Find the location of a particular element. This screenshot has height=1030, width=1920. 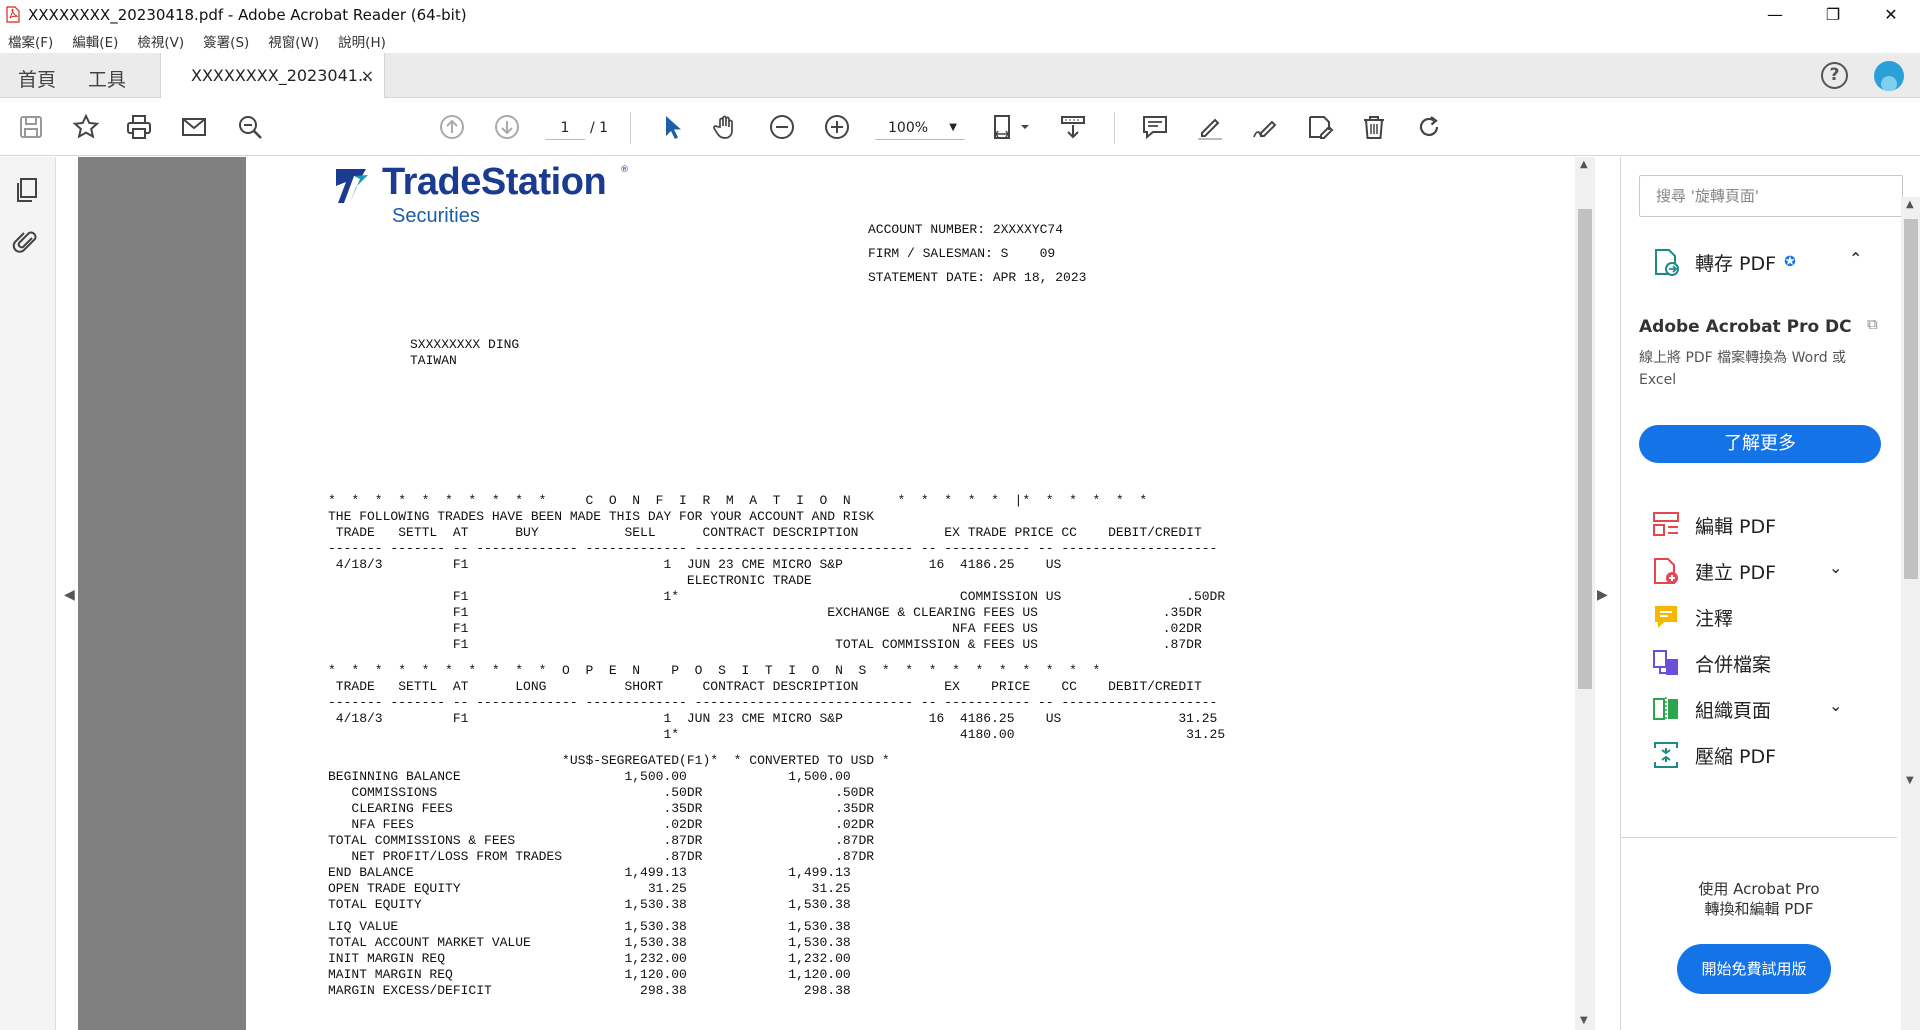

zoom-in-icon is located at coordinates (837, 127).